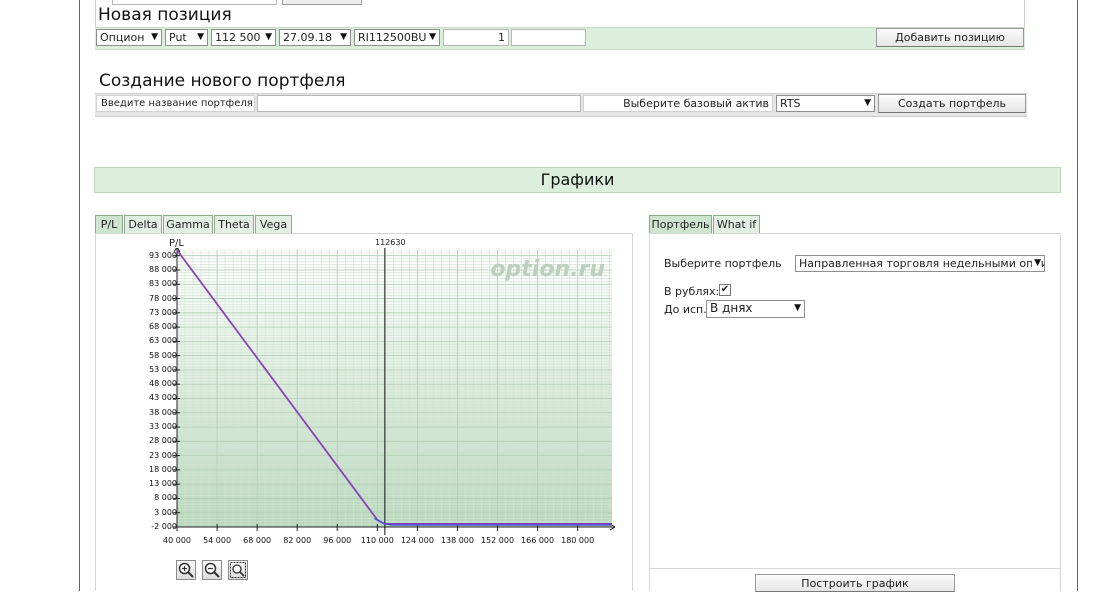  Describe the element at coordinates (723, 263) in the screenshot. I see `portfolio-select-label: Выберите портфель` at that location.